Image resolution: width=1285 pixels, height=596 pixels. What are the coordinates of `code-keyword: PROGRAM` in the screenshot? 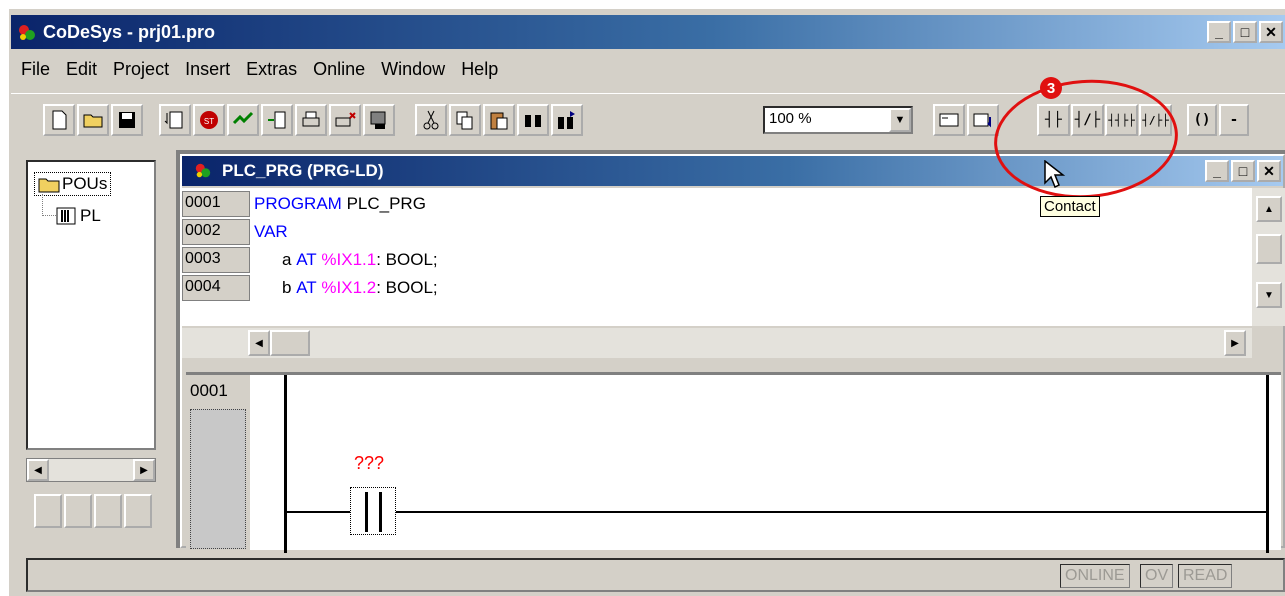 It's located at (298, 203).